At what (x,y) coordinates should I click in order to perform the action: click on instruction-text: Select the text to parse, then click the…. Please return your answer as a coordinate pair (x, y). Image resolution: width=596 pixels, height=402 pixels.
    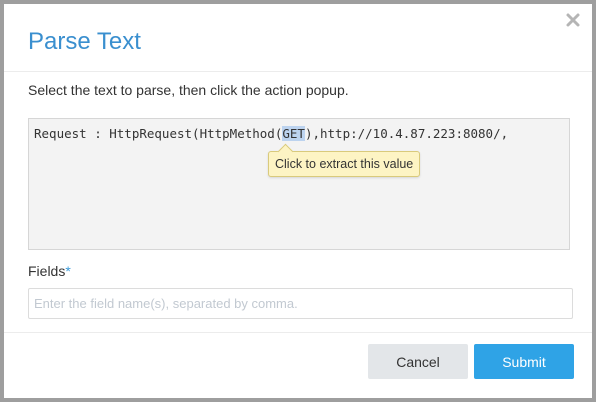
    Looking at the image, I should click on (188, 90).